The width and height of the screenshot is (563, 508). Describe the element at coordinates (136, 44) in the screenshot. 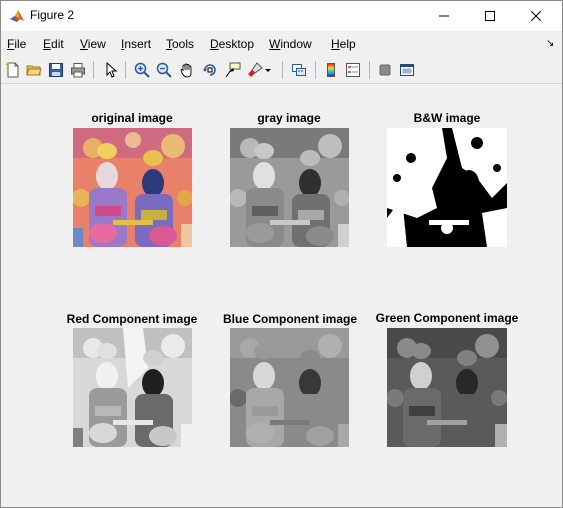

I see `menu-insert: Insert` at that location.